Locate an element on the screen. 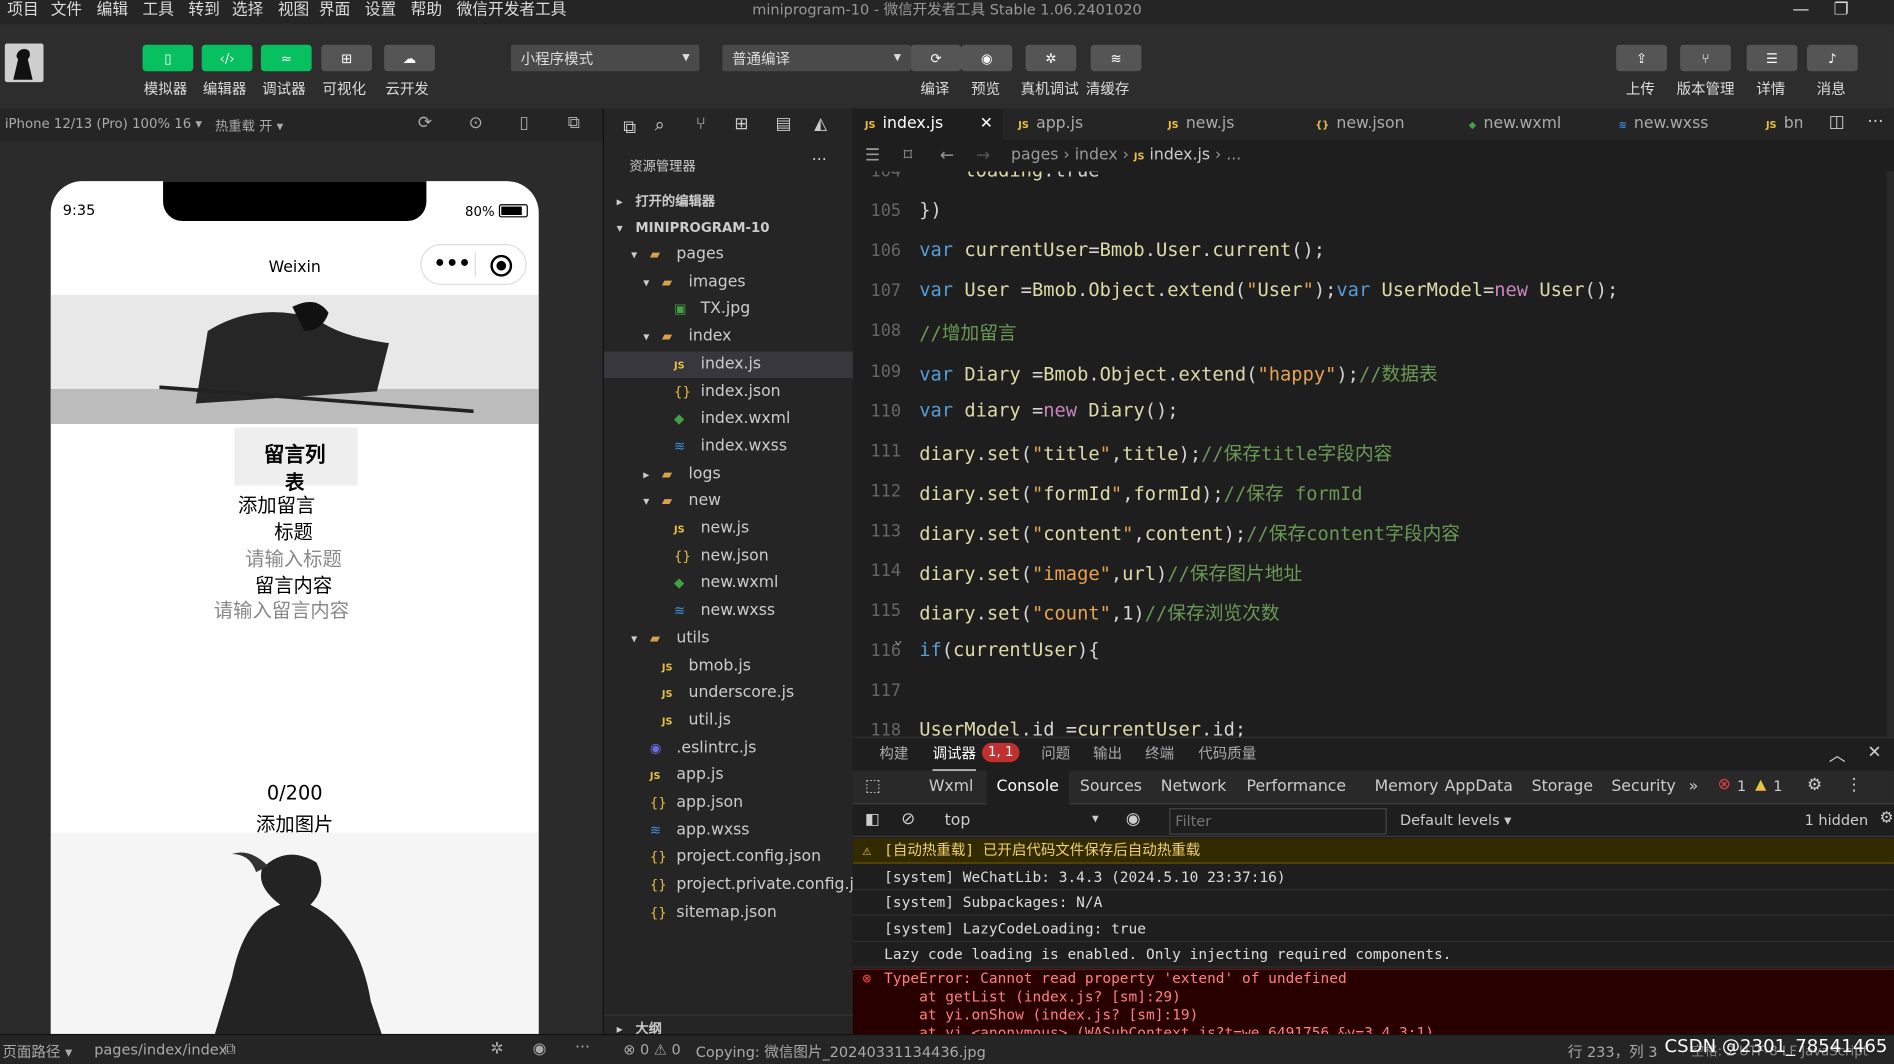  tree-item: ◆ new.wxml is located at coordinates (729, 584).